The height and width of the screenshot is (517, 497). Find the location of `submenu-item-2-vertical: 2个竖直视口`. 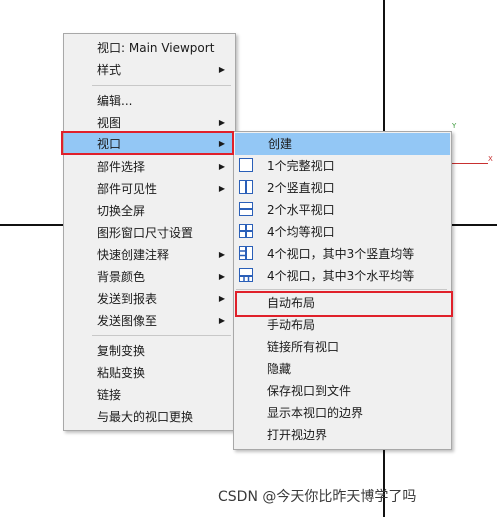

submenu-item-2-vertical: 2个竖直视口 is located at coordinates (342, 188).